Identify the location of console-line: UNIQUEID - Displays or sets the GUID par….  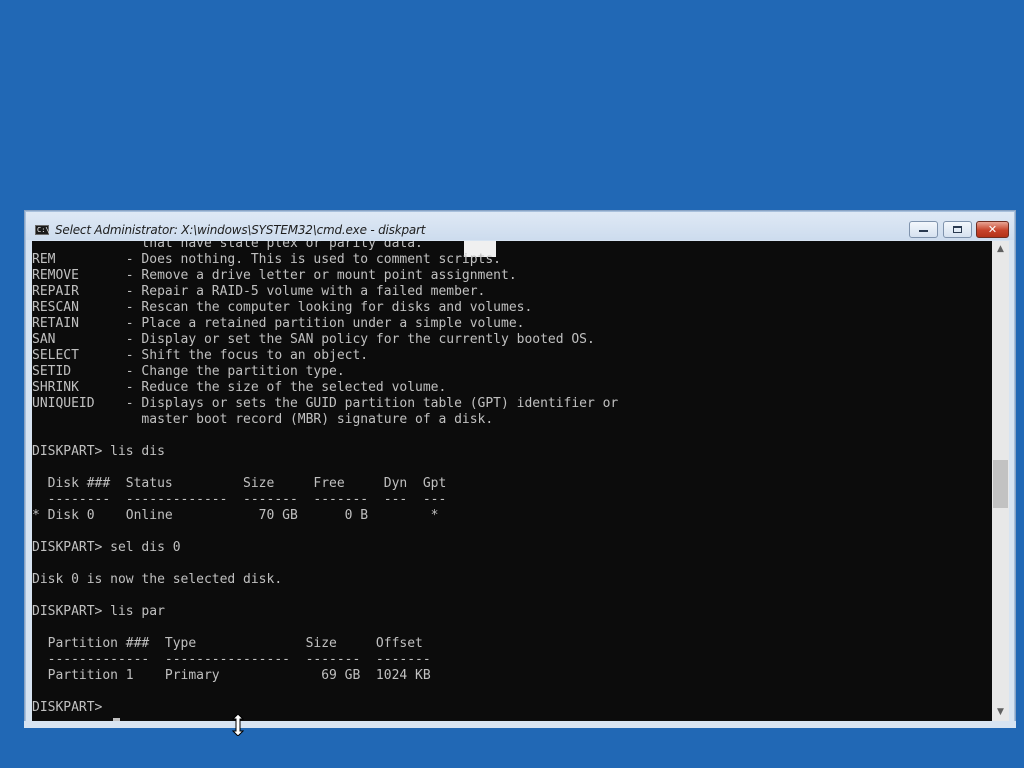
(325, 403).